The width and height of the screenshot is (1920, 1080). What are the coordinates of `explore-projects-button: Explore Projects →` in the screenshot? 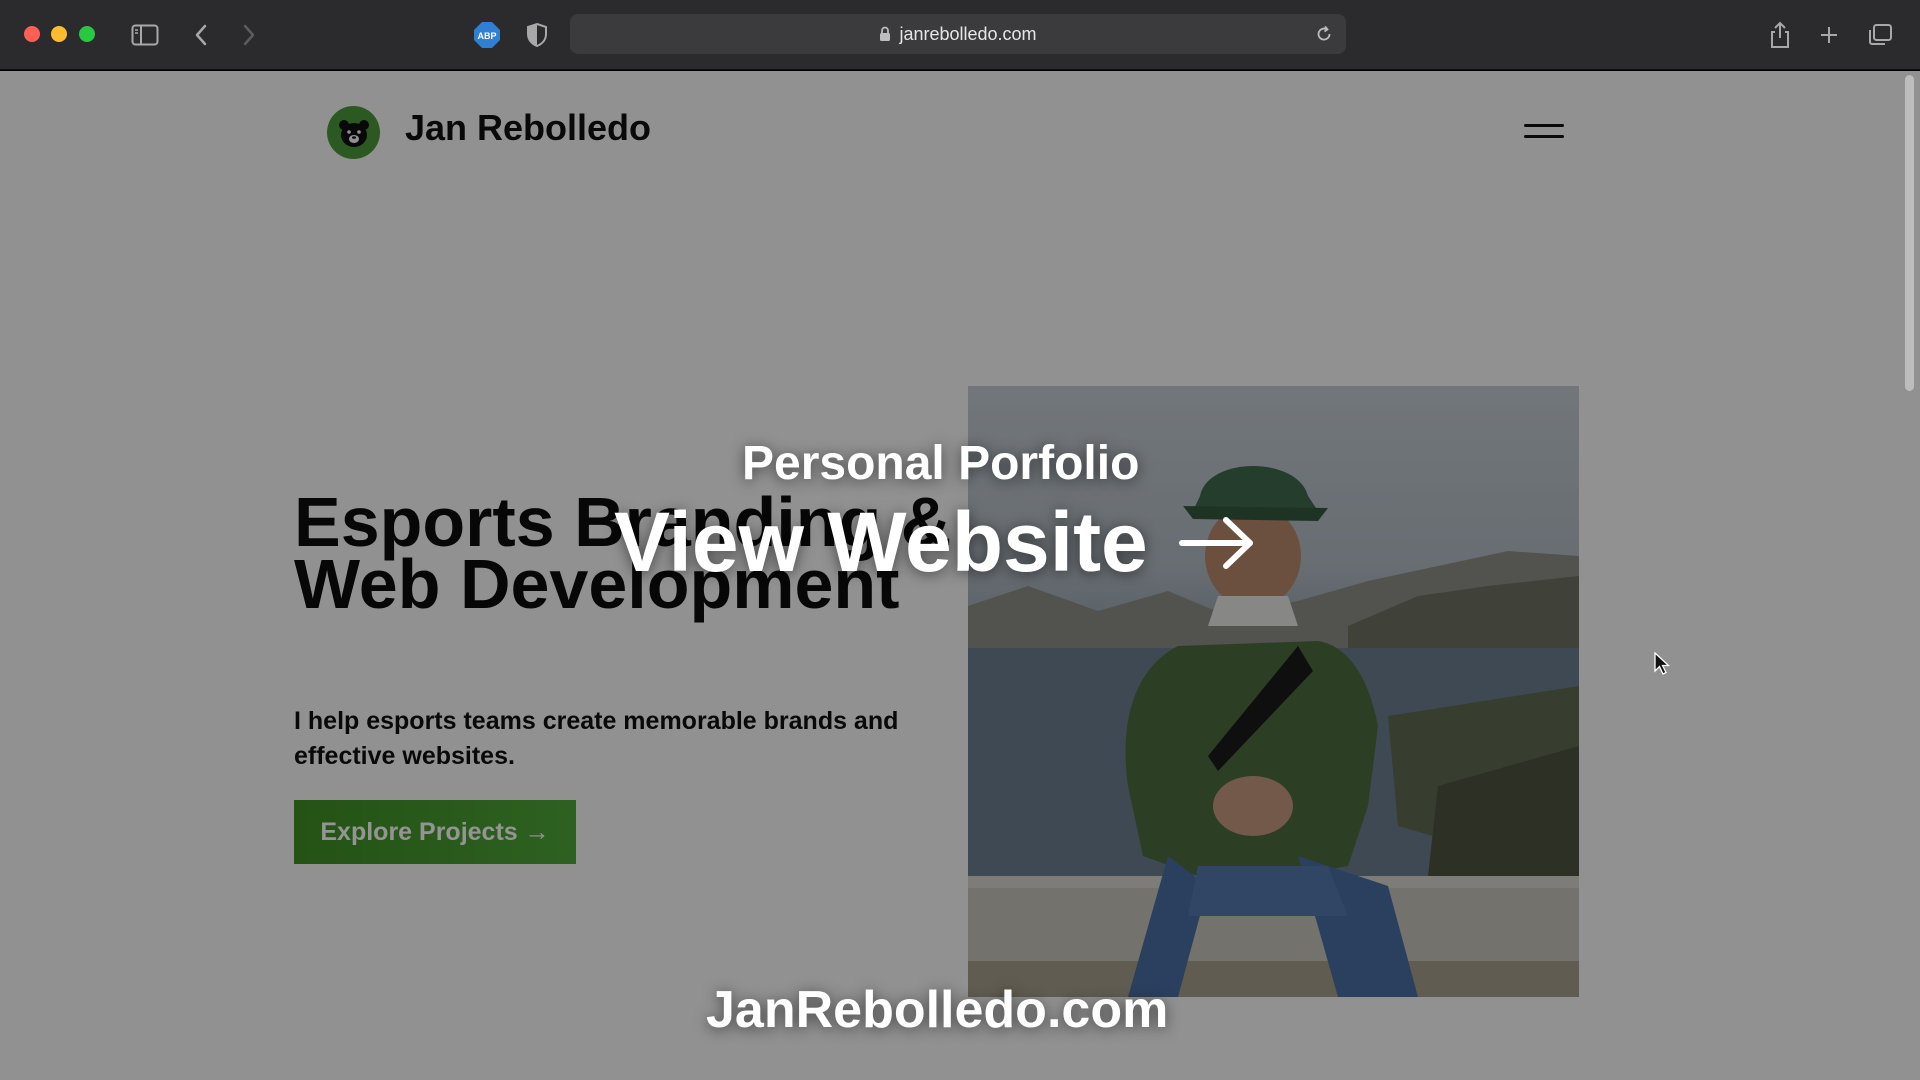 It's located at (435, 832).